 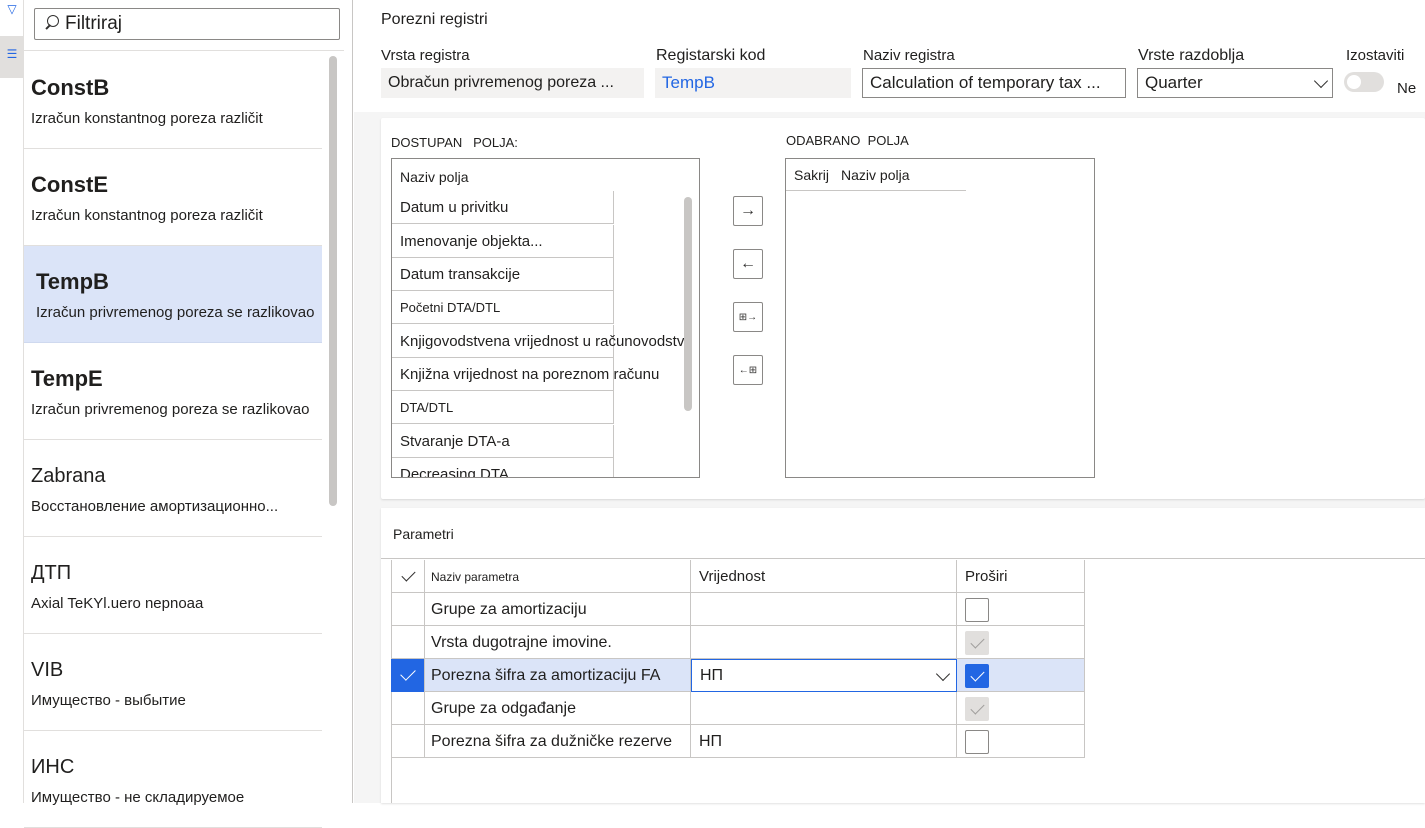 What do you see at coordinates (503, 207) in the screenshot?
I see `available-field-row: Datum u privitku` at bounding box center [503, 207].